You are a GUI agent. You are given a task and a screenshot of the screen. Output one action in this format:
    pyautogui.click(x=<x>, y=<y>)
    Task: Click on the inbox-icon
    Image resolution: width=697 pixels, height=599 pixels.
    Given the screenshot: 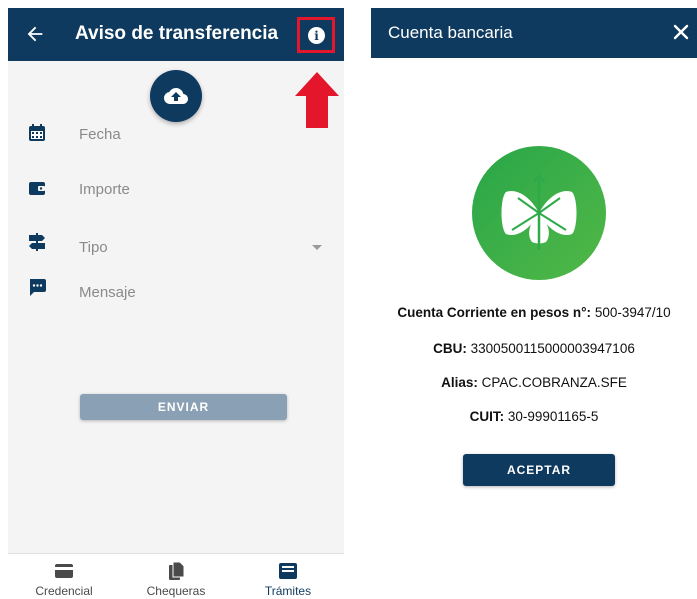 What is the action you would take?
    pyautogui.click(x=288, y=571)
    